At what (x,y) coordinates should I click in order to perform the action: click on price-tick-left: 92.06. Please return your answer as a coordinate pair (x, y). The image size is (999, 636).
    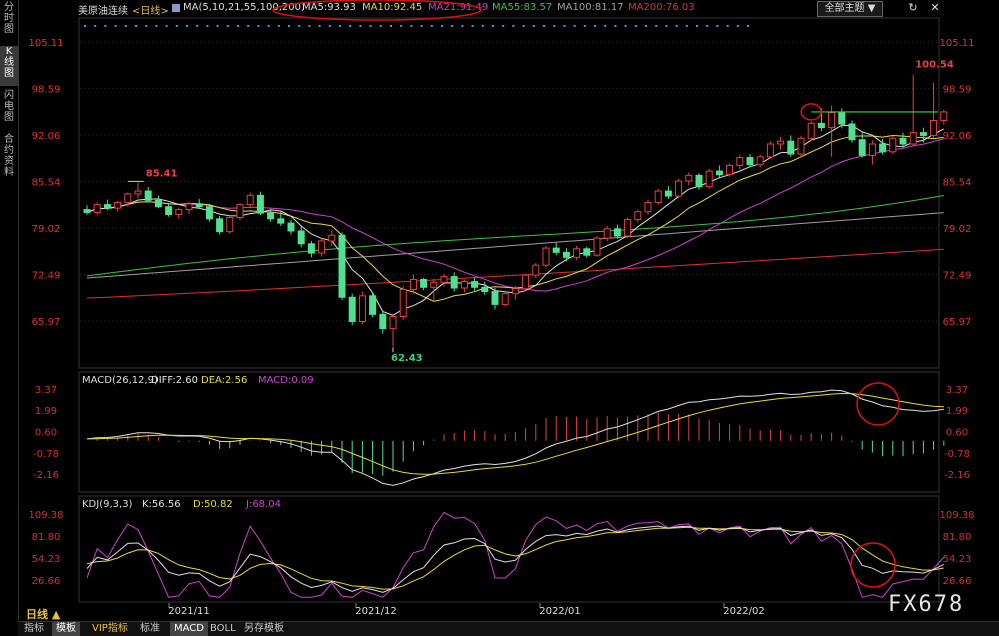
    Looking at the image, I should click on (46, 136).